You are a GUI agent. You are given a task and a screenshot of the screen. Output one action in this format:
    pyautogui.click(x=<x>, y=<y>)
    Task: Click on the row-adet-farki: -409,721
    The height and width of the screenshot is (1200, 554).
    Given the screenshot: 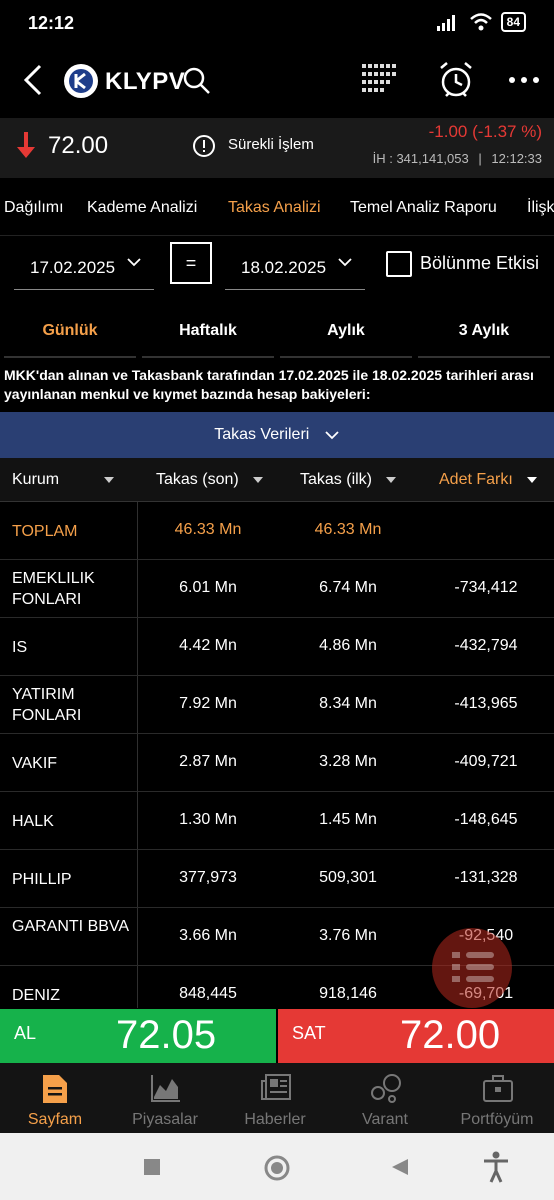 What is the action you would take?
    pyautogui.click(x=486, y=761)
    